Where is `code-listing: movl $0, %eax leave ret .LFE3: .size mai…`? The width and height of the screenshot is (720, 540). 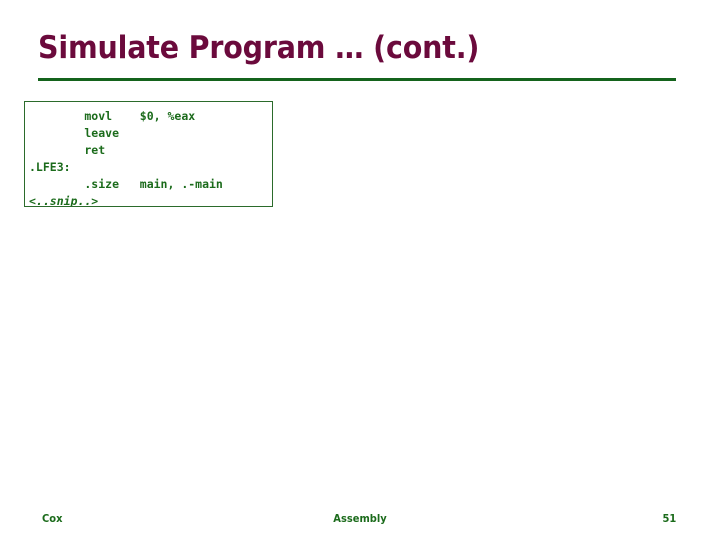
code-listing: movl $0, %eax leave ret .LFE3: .size mai… is located at coordinates (148, 154).